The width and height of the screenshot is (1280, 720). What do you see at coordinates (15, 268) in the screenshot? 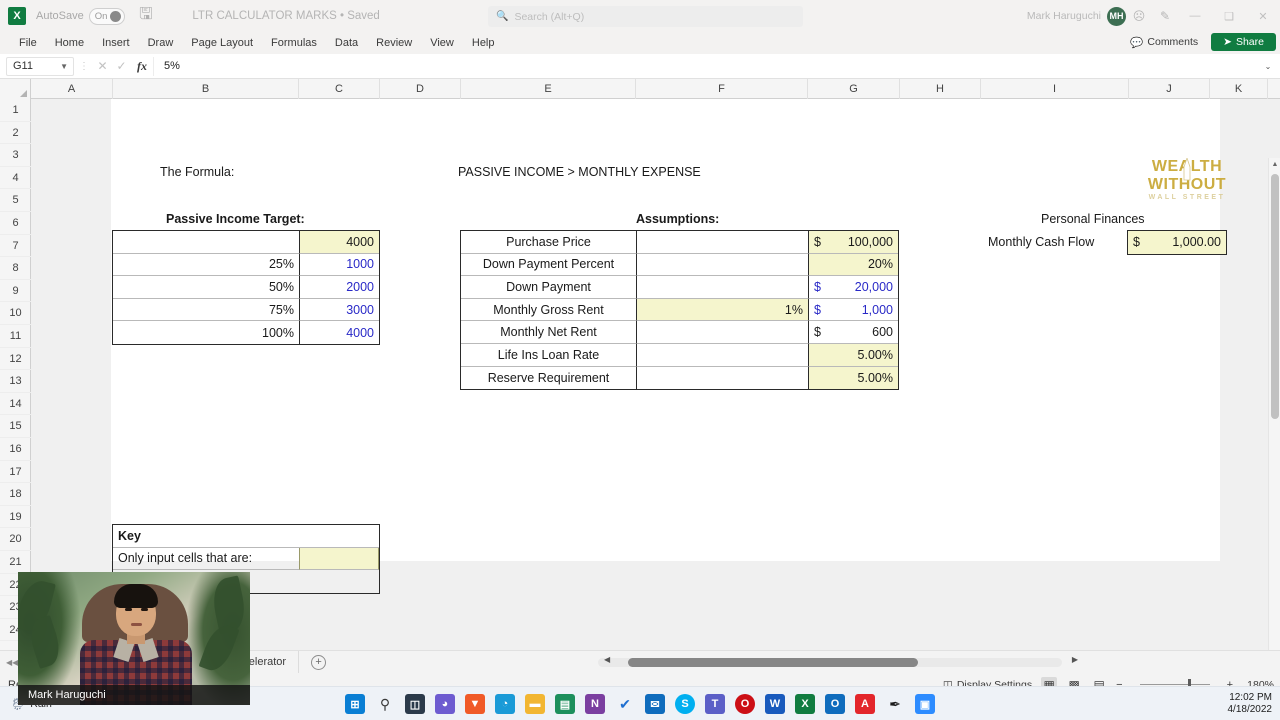
I see `row-header-8: 8` at bounding box center [15, 268].